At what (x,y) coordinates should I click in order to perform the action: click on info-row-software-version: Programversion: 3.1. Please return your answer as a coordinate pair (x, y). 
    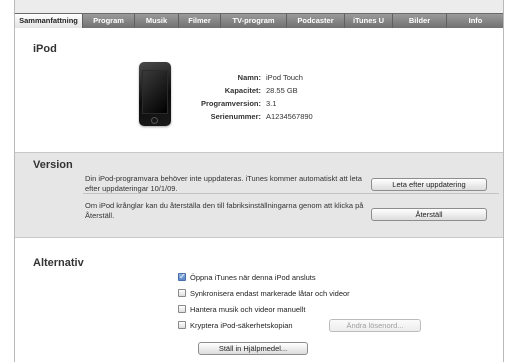
    Looking at the image, I should click on (246, 103).